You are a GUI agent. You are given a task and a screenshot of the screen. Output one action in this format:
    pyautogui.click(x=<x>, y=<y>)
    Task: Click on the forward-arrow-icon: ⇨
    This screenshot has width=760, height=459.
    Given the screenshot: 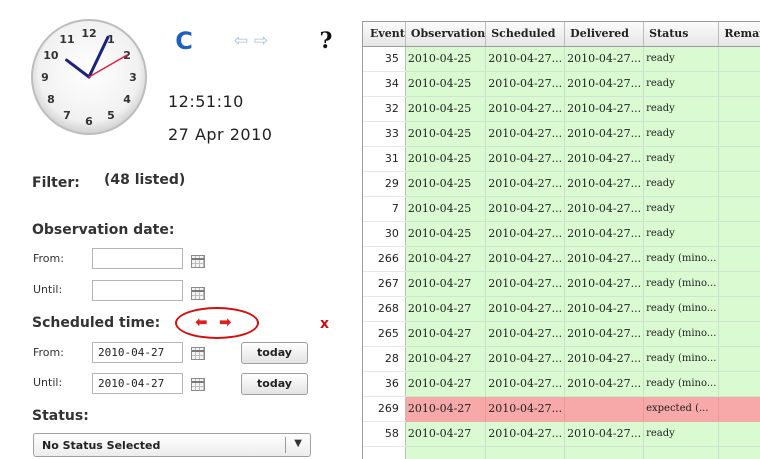 What is the action you would take?
    pyautogui.click(x=261, y=41)
    